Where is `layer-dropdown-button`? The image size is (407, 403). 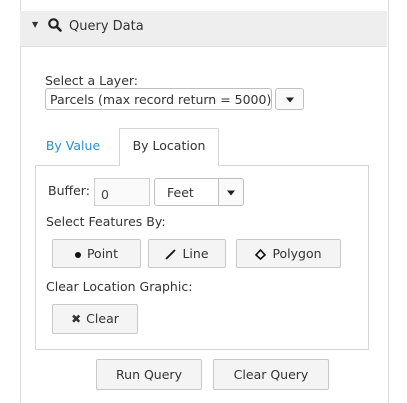 layer-dropdown-button is located at coordinates (289, 99).